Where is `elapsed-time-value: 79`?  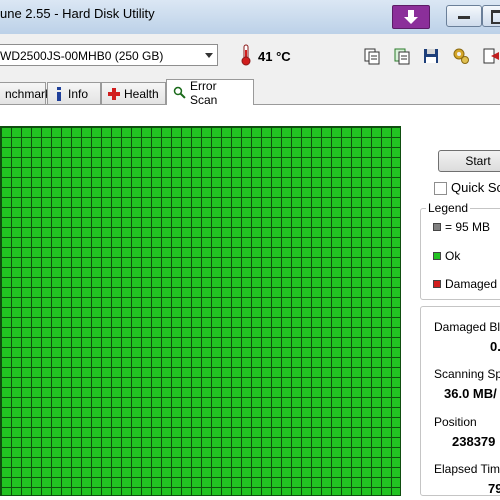
elapsed-time-value: 79 is located at coordinates (494, 488).